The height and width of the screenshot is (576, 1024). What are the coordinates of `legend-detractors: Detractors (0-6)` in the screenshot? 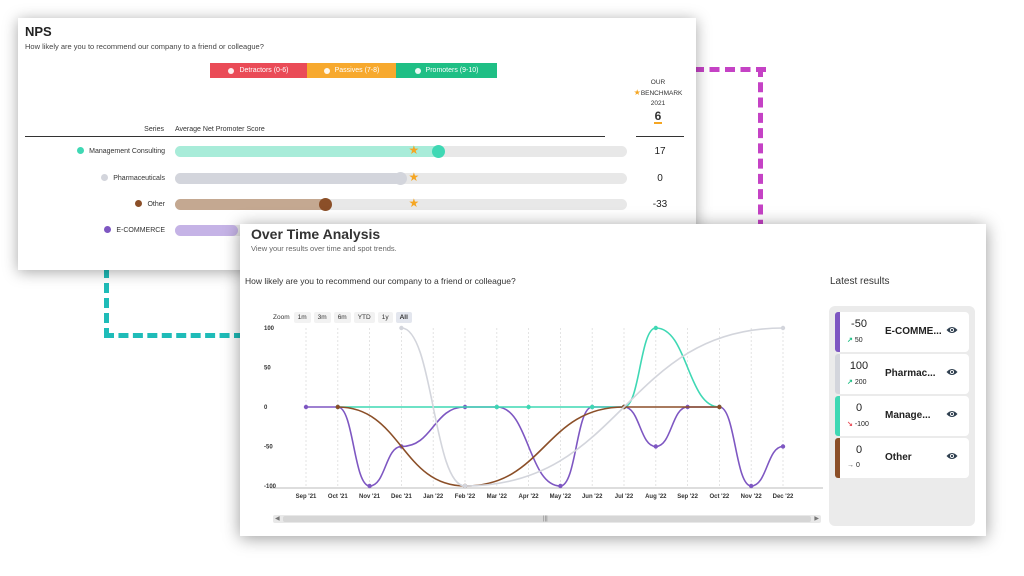 It's located at (258, 70).